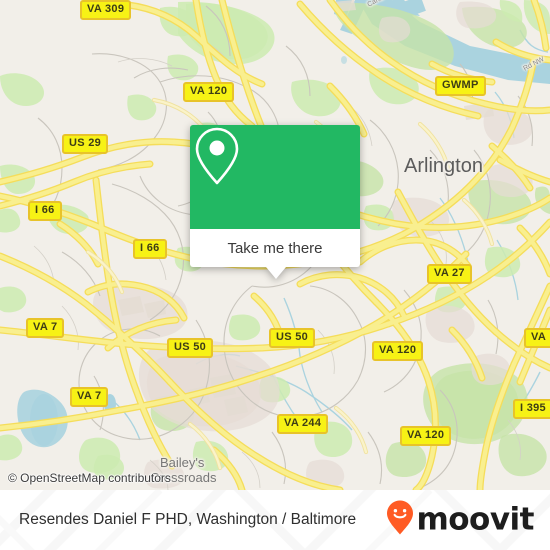 Image resolution: width=550 pixels, height=550 pixels. I want to click on moovit-logo: moovit, so click(459, 520).